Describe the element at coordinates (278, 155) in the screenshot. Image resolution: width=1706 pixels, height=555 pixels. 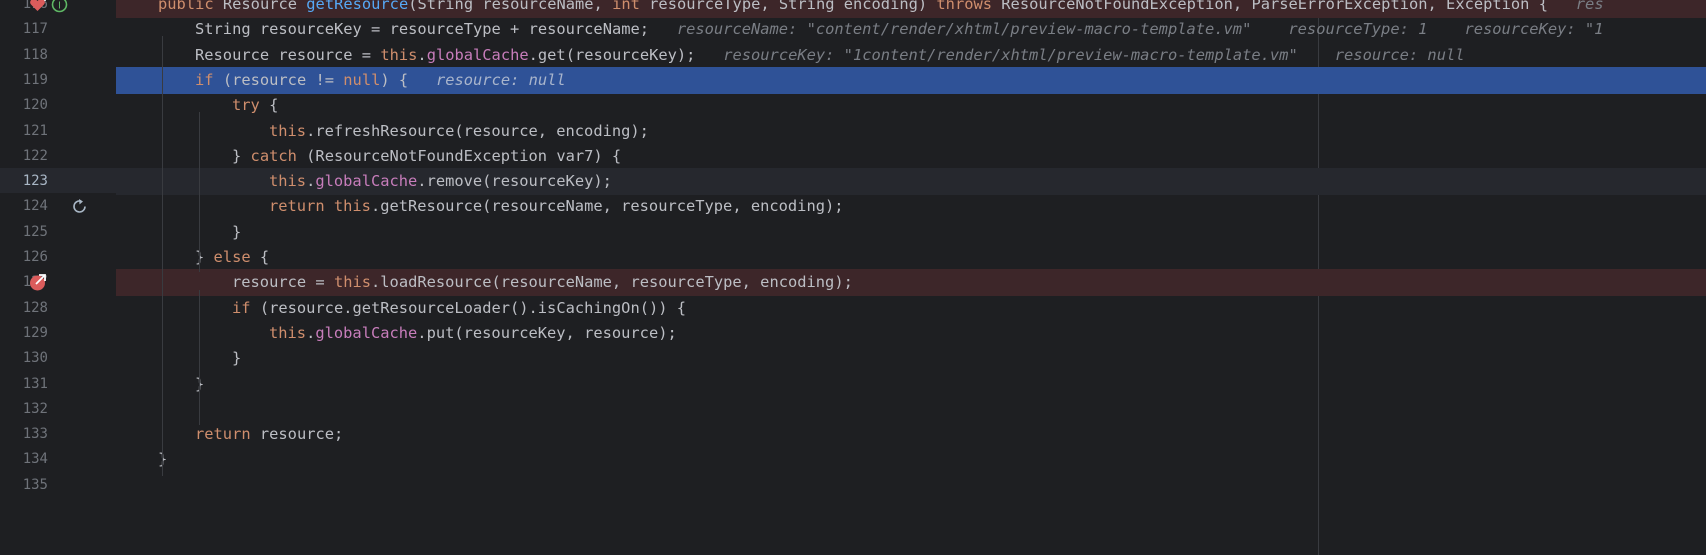
I see `code-token: catch` at that location.